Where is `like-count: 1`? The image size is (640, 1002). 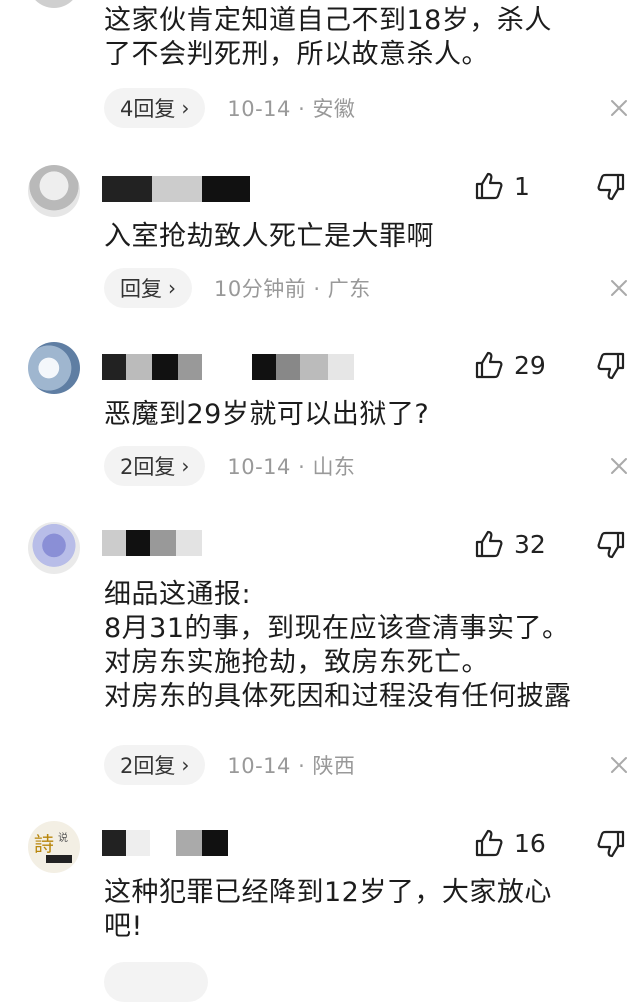 like-count: 1 is located at coordinates (522, 186).